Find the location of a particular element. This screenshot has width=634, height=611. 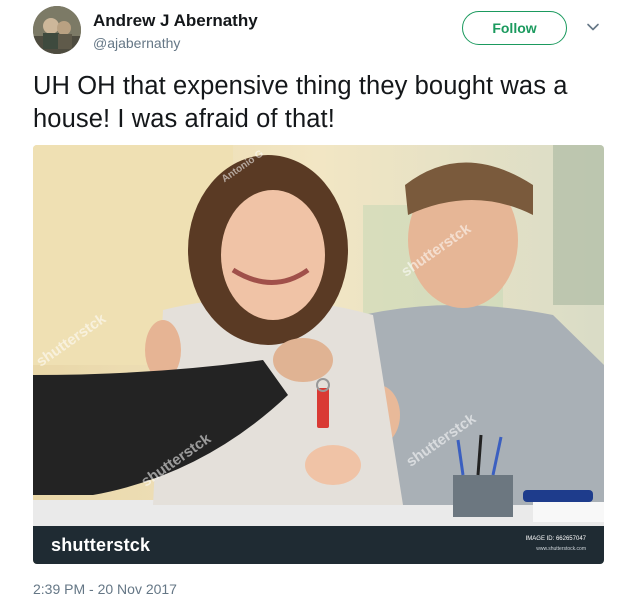

shutterstock-logo: shutterstck is located at coordinates (101, 545).